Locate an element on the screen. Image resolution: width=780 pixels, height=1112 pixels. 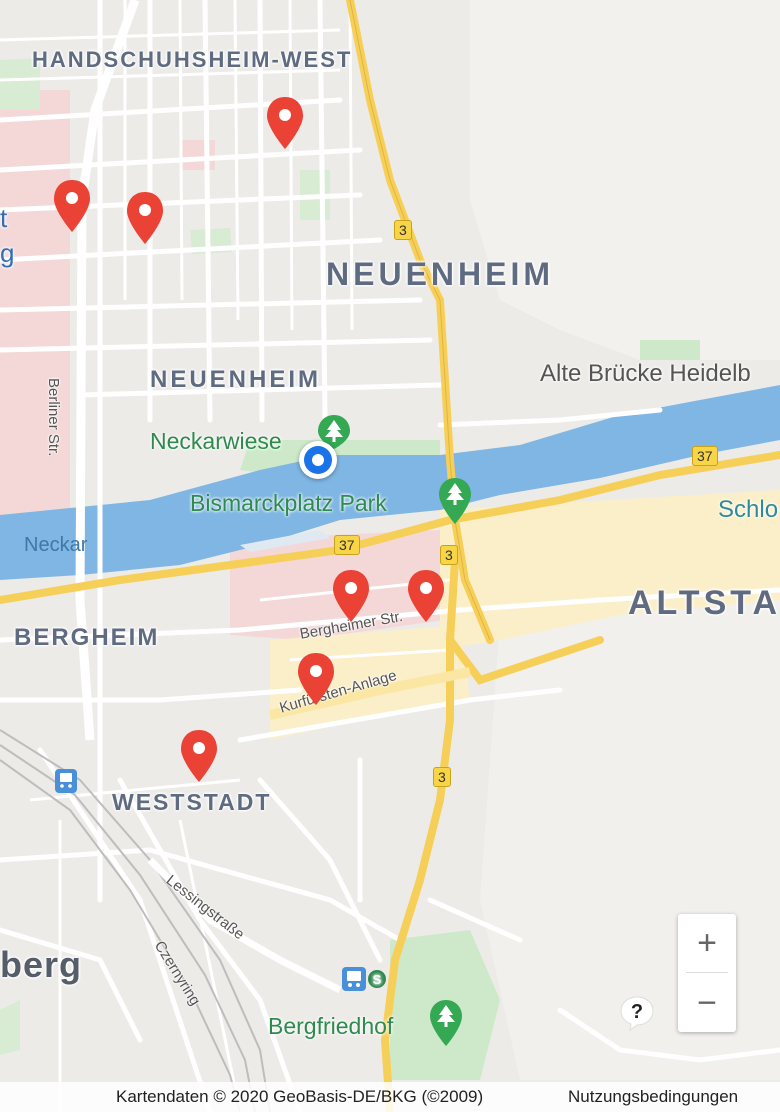
district-neuenheim: NEUENHEIM is located at coordinates (236, 379).